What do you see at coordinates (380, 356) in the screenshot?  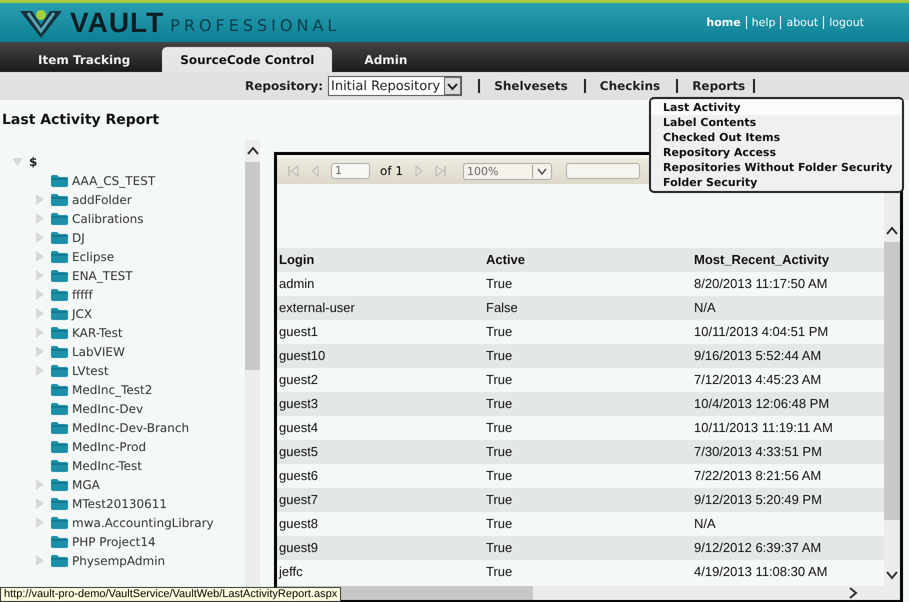 I see `table-cell: guest10` at bounding box center [380, 356].